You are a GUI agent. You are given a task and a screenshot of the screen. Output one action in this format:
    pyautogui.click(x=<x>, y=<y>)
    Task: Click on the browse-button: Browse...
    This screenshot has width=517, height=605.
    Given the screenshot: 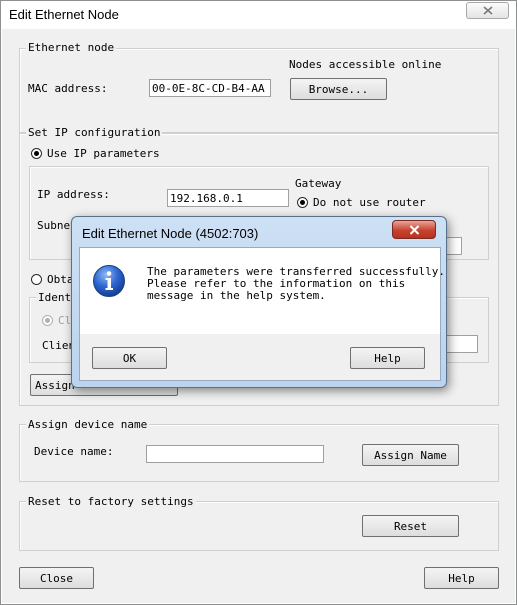 What is the action you would take?
    pyautogui.click(x=338, y=89)
    